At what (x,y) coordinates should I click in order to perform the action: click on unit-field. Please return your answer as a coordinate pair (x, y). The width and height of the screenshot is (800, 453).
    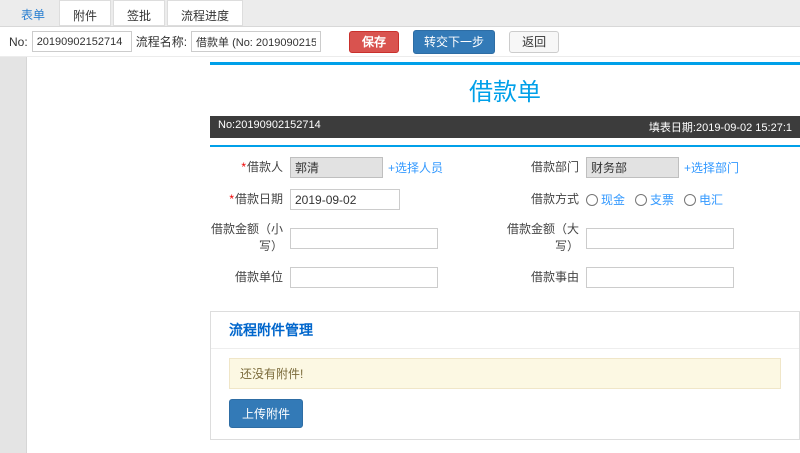
    Looking at the image, I should click on (394, 277).